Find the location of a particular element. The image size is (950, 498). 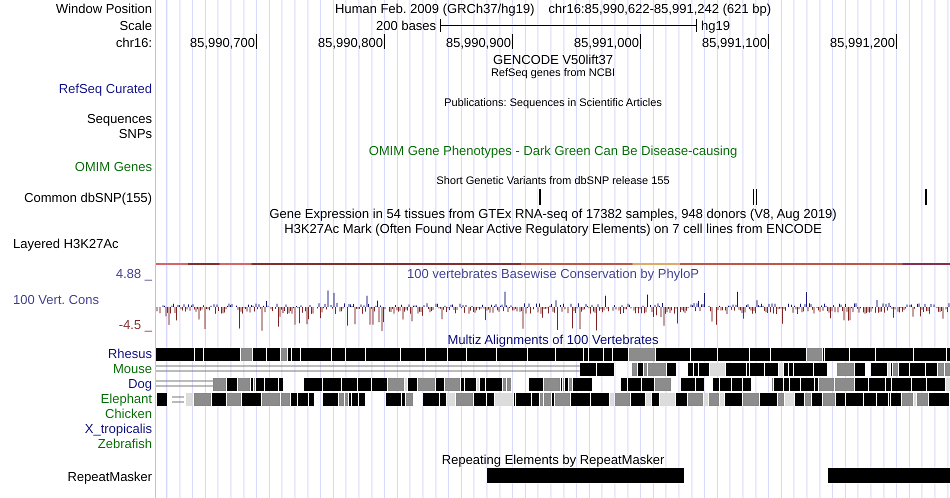

track-label: RefSeq Curated is located at coordinates (105, 88).